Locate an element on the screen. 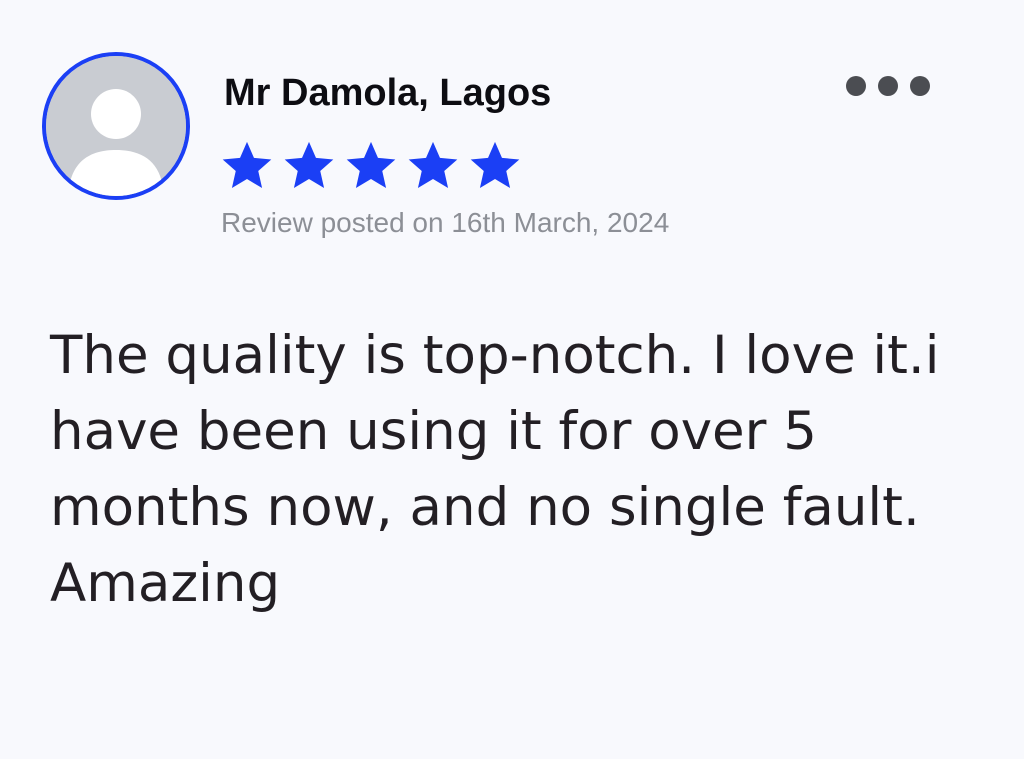  avatar is located at coordinates (116, 126).